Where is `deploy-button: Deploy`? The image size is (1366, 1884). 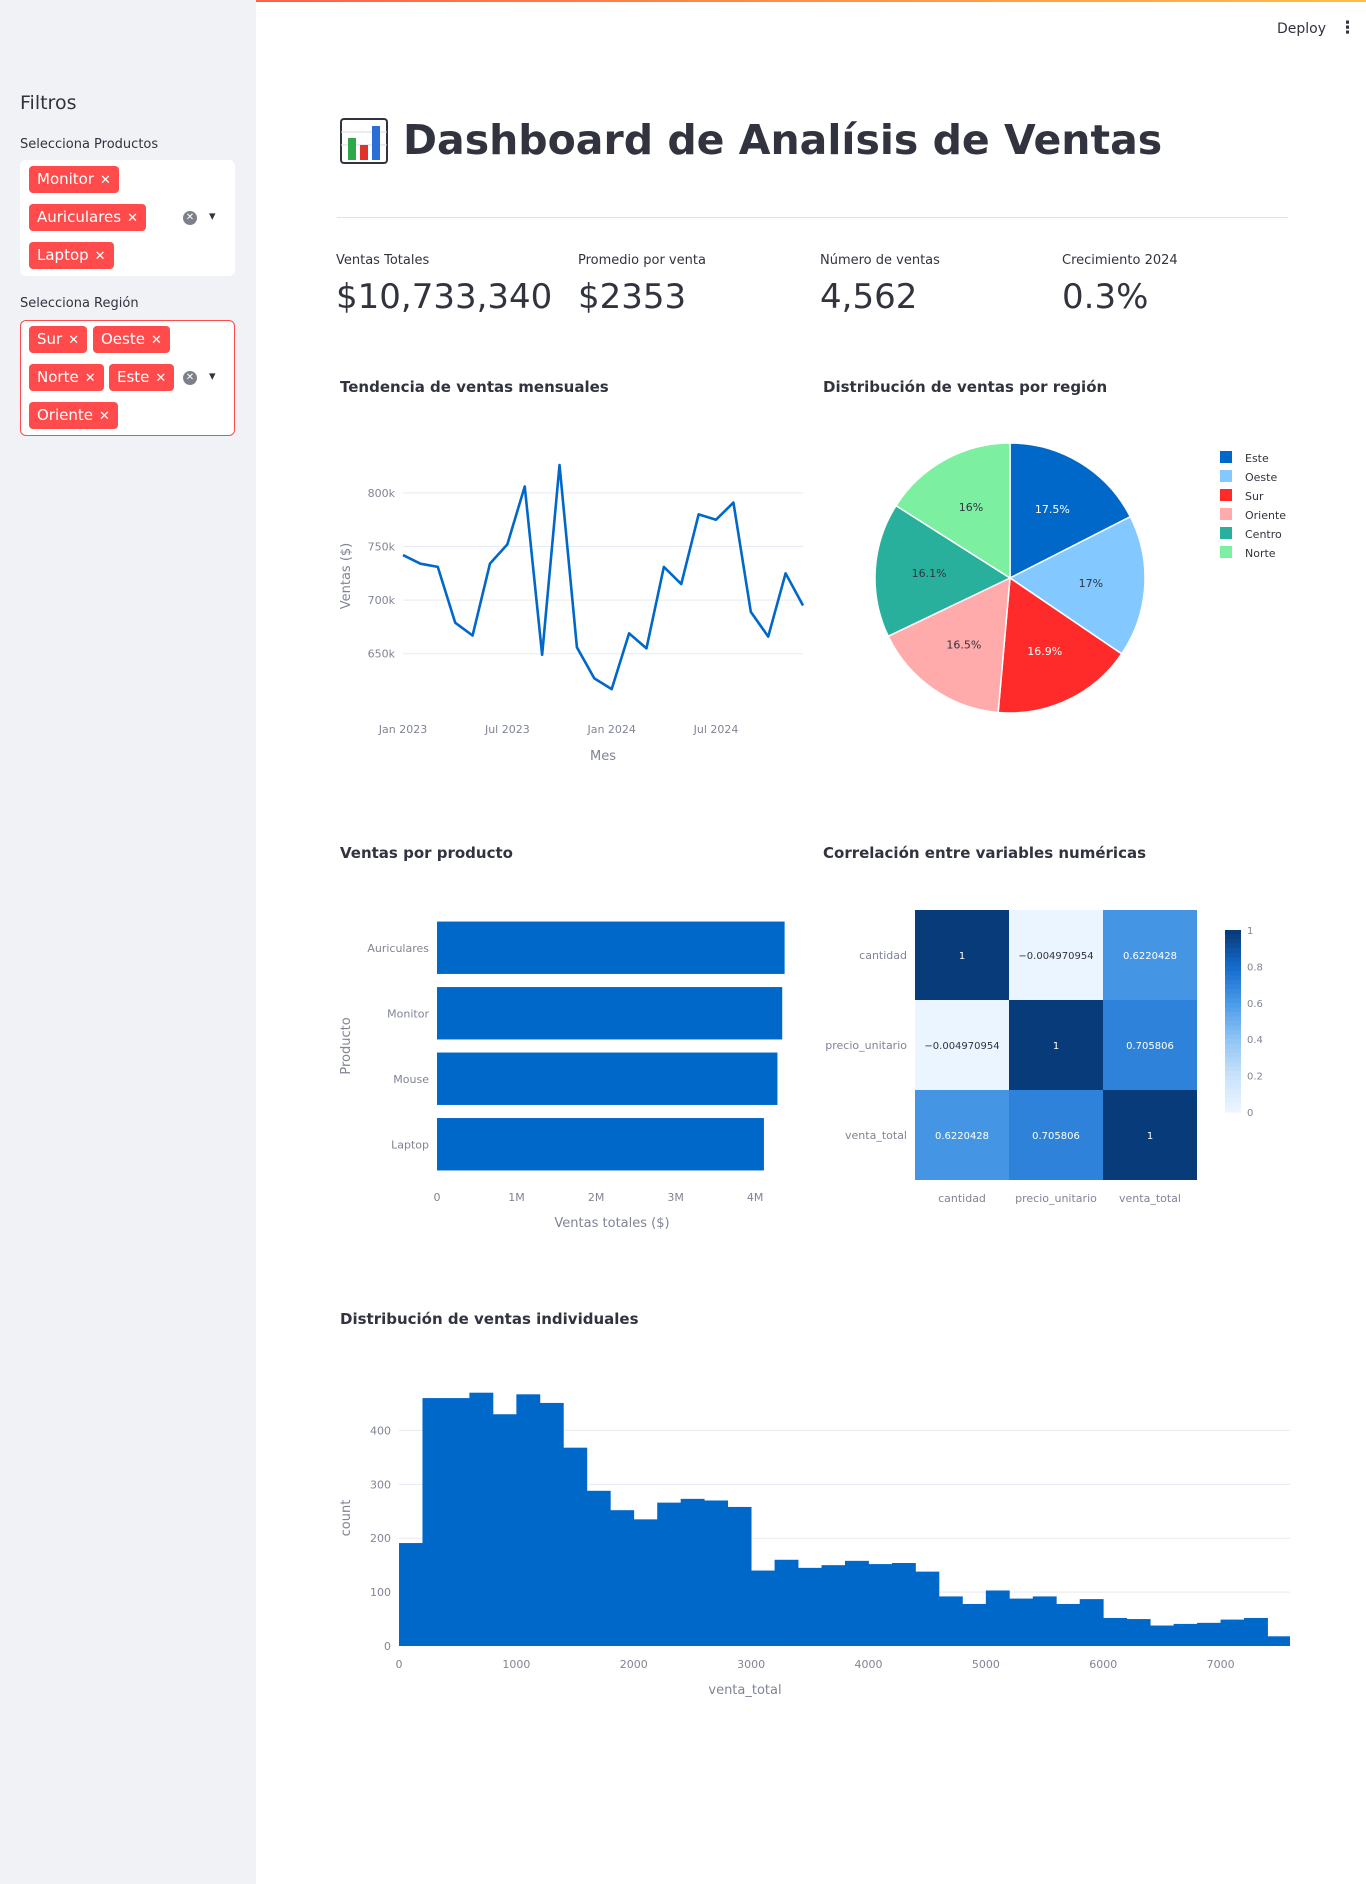
deploy-button: Deploy is located at coordinates (1301, 29).